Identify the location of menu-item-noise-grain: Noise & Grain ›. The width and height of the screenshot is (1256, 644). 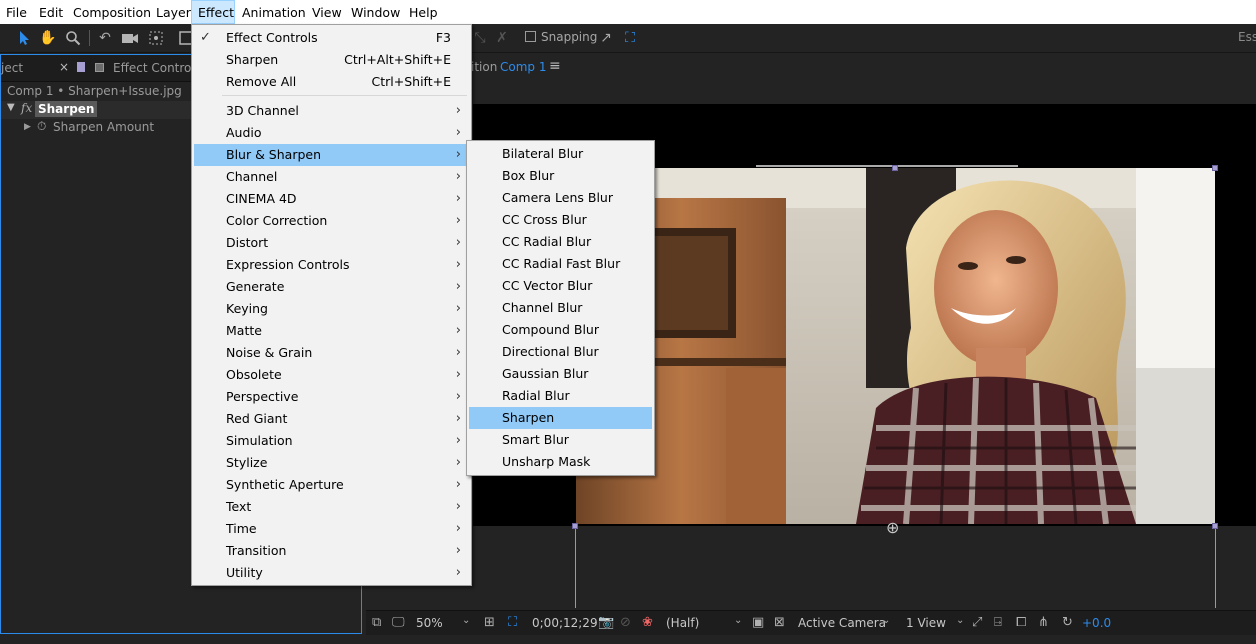
(331, 353).